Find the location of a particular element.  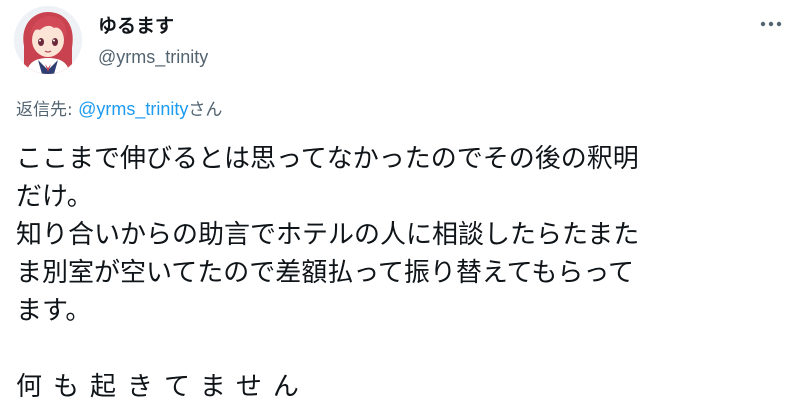

tweet-line: 知り合いからの助言でホテルの人に相談したらたまた is located at coordinates (328, 235).